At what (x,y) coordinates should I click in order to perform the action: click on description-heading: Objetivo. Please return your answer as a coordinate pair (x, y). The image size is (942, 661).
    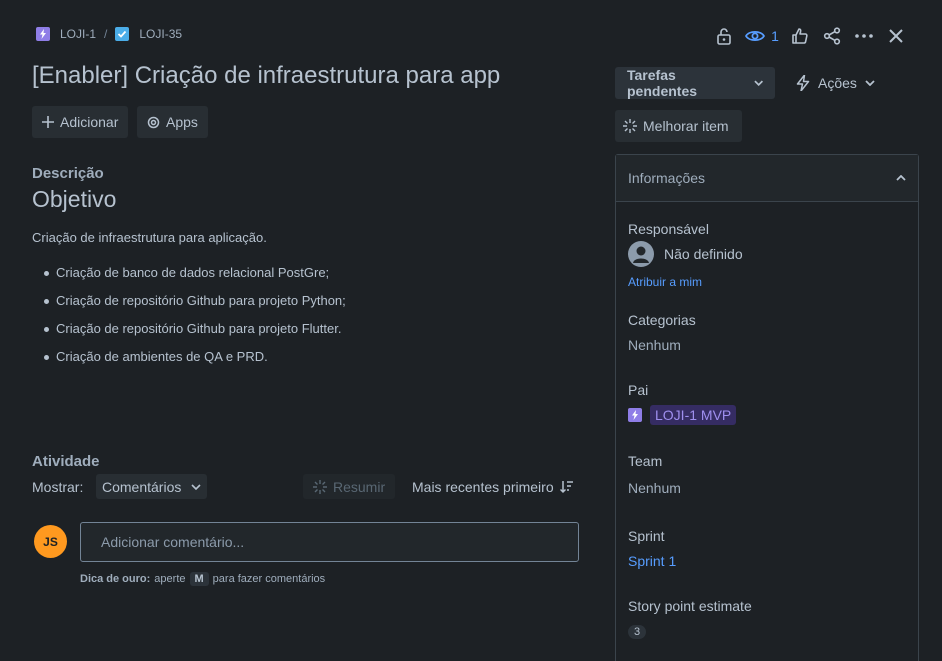
    Looking at the image, I should click on (74, 199).